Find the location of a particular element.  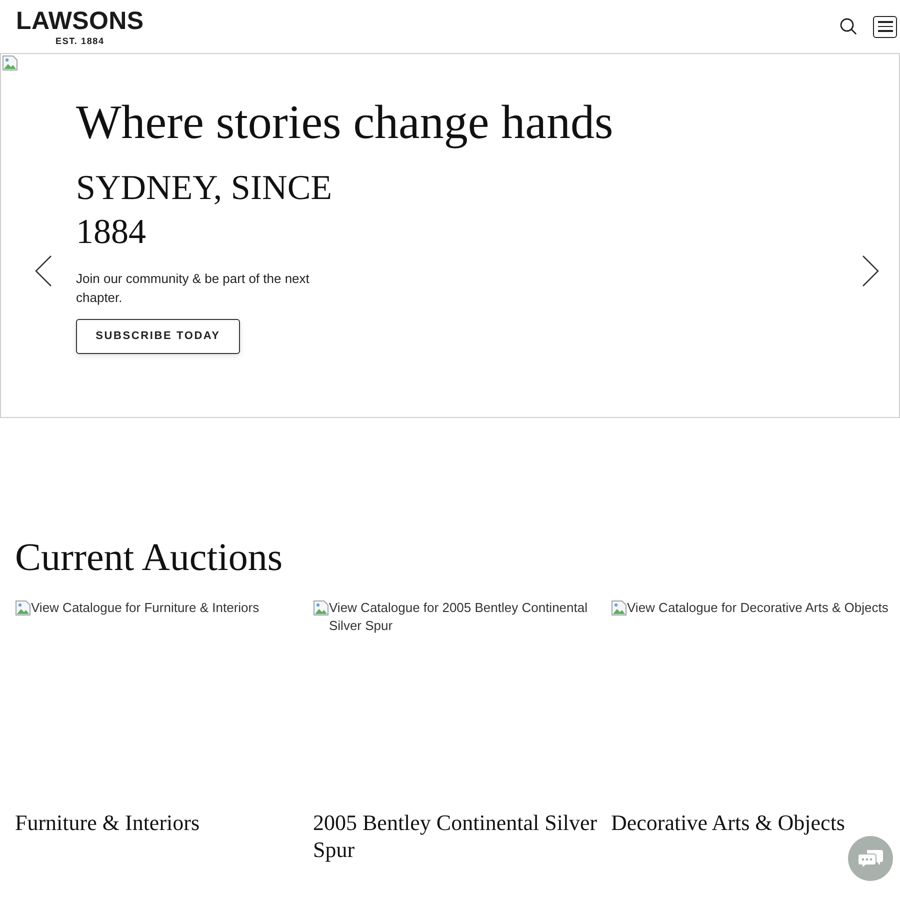

subscribe-button: SUBSCRIBE TODAY is located at coordinates (158, 336).